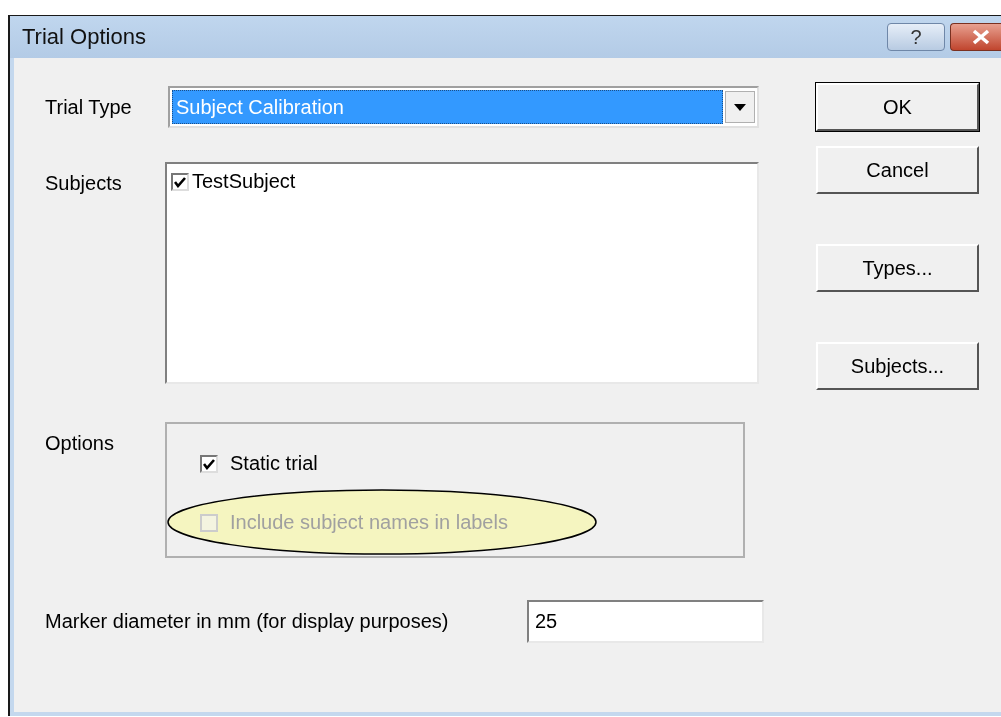  Describe the element at coordinates (897, 107) in the screenshot. I see `dialog-button: OK` at that location.